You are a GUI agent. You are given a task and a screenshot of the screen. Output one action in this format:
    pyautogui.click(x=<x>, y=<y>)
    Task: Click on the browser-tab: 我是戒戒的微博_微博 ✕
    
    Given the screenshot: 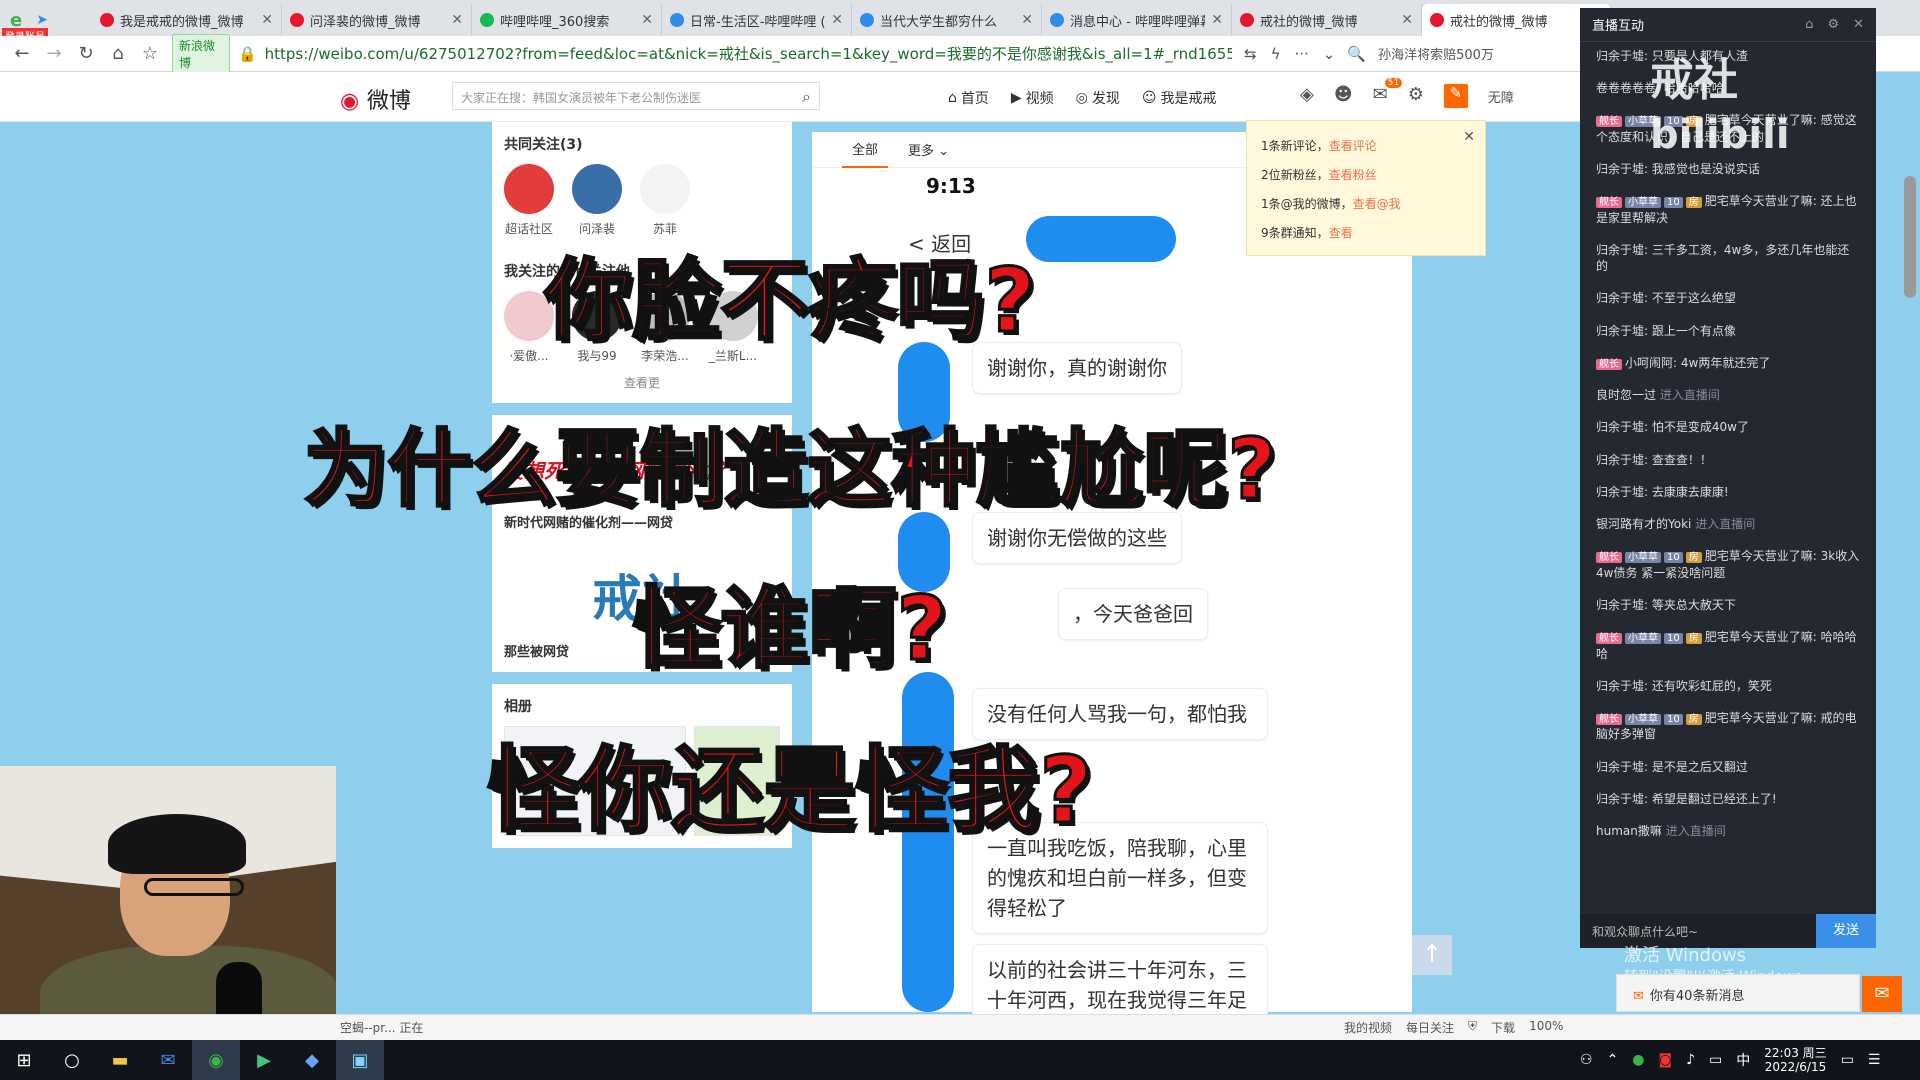 What is the action you would take?
    pyautogui.click(x=187, y=20)
    